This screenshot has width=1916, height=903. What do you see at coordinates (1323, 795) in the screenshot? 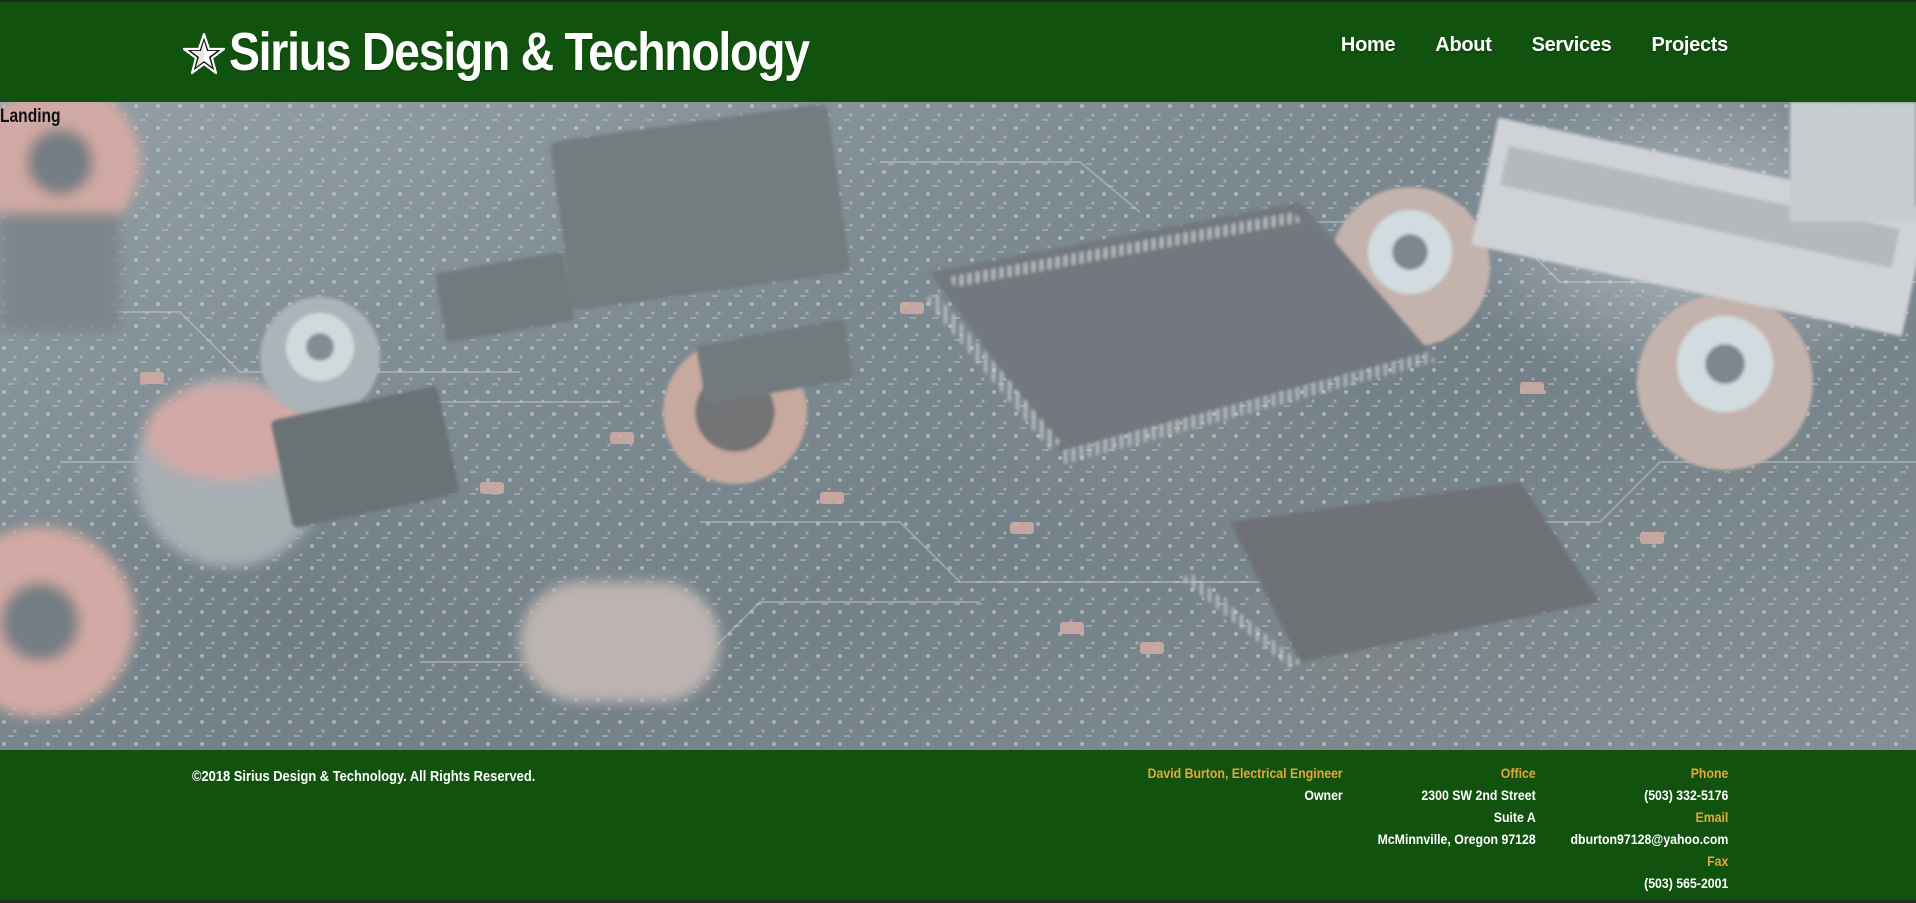
I see `owner-role: Owner` at bounding box center [1323, 795].